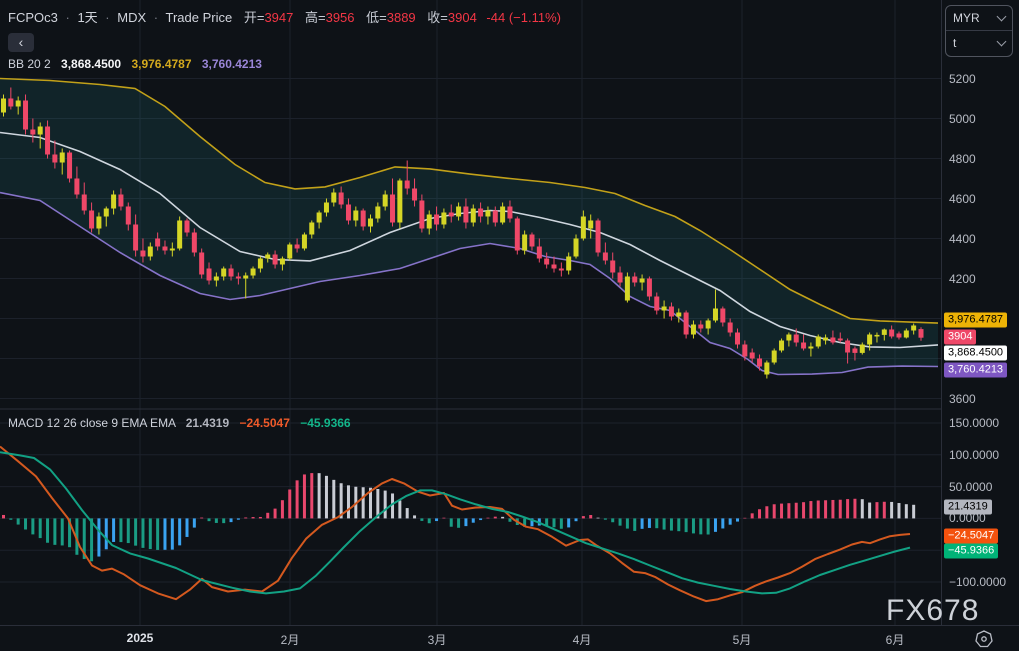 The width and height of the screenshot is (1019, 651). I want to click on bb-upper-label: 3,976.4787, so click(976, 320).